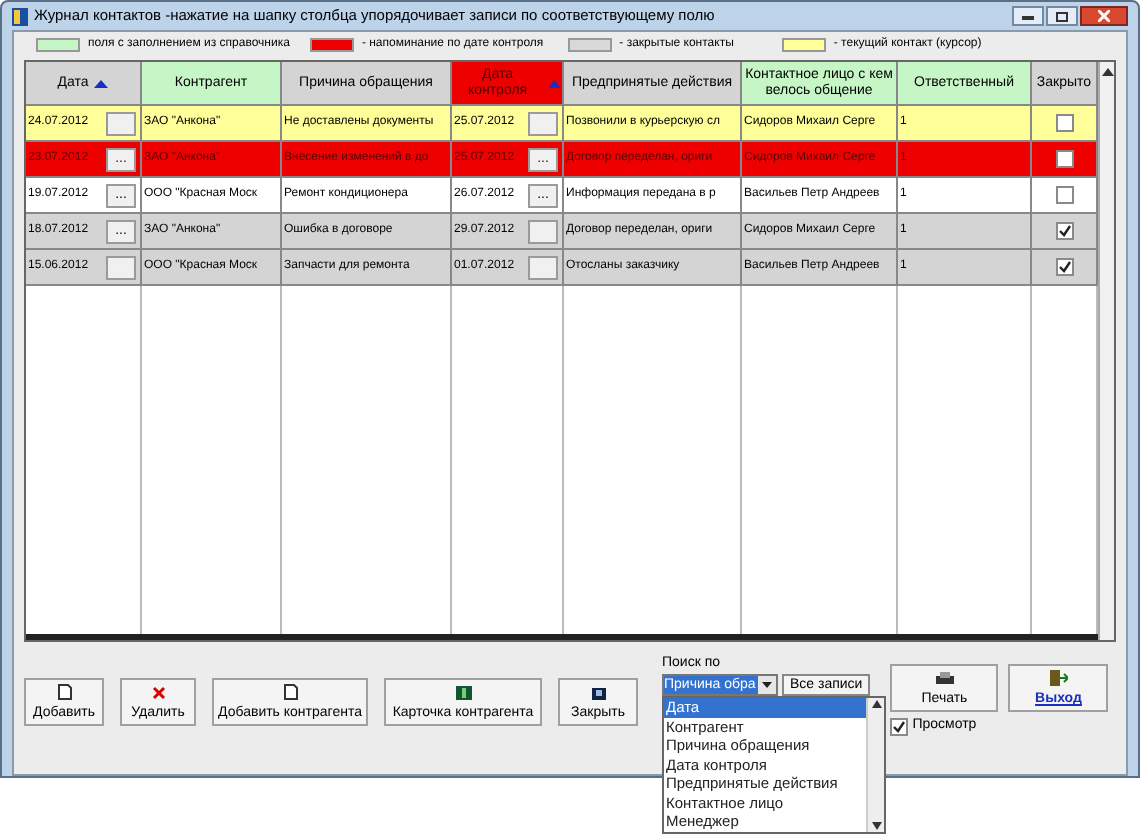 The height and width of the screenshot is (838, 1140). I want to click on maximize-button, so click(1062, 16).